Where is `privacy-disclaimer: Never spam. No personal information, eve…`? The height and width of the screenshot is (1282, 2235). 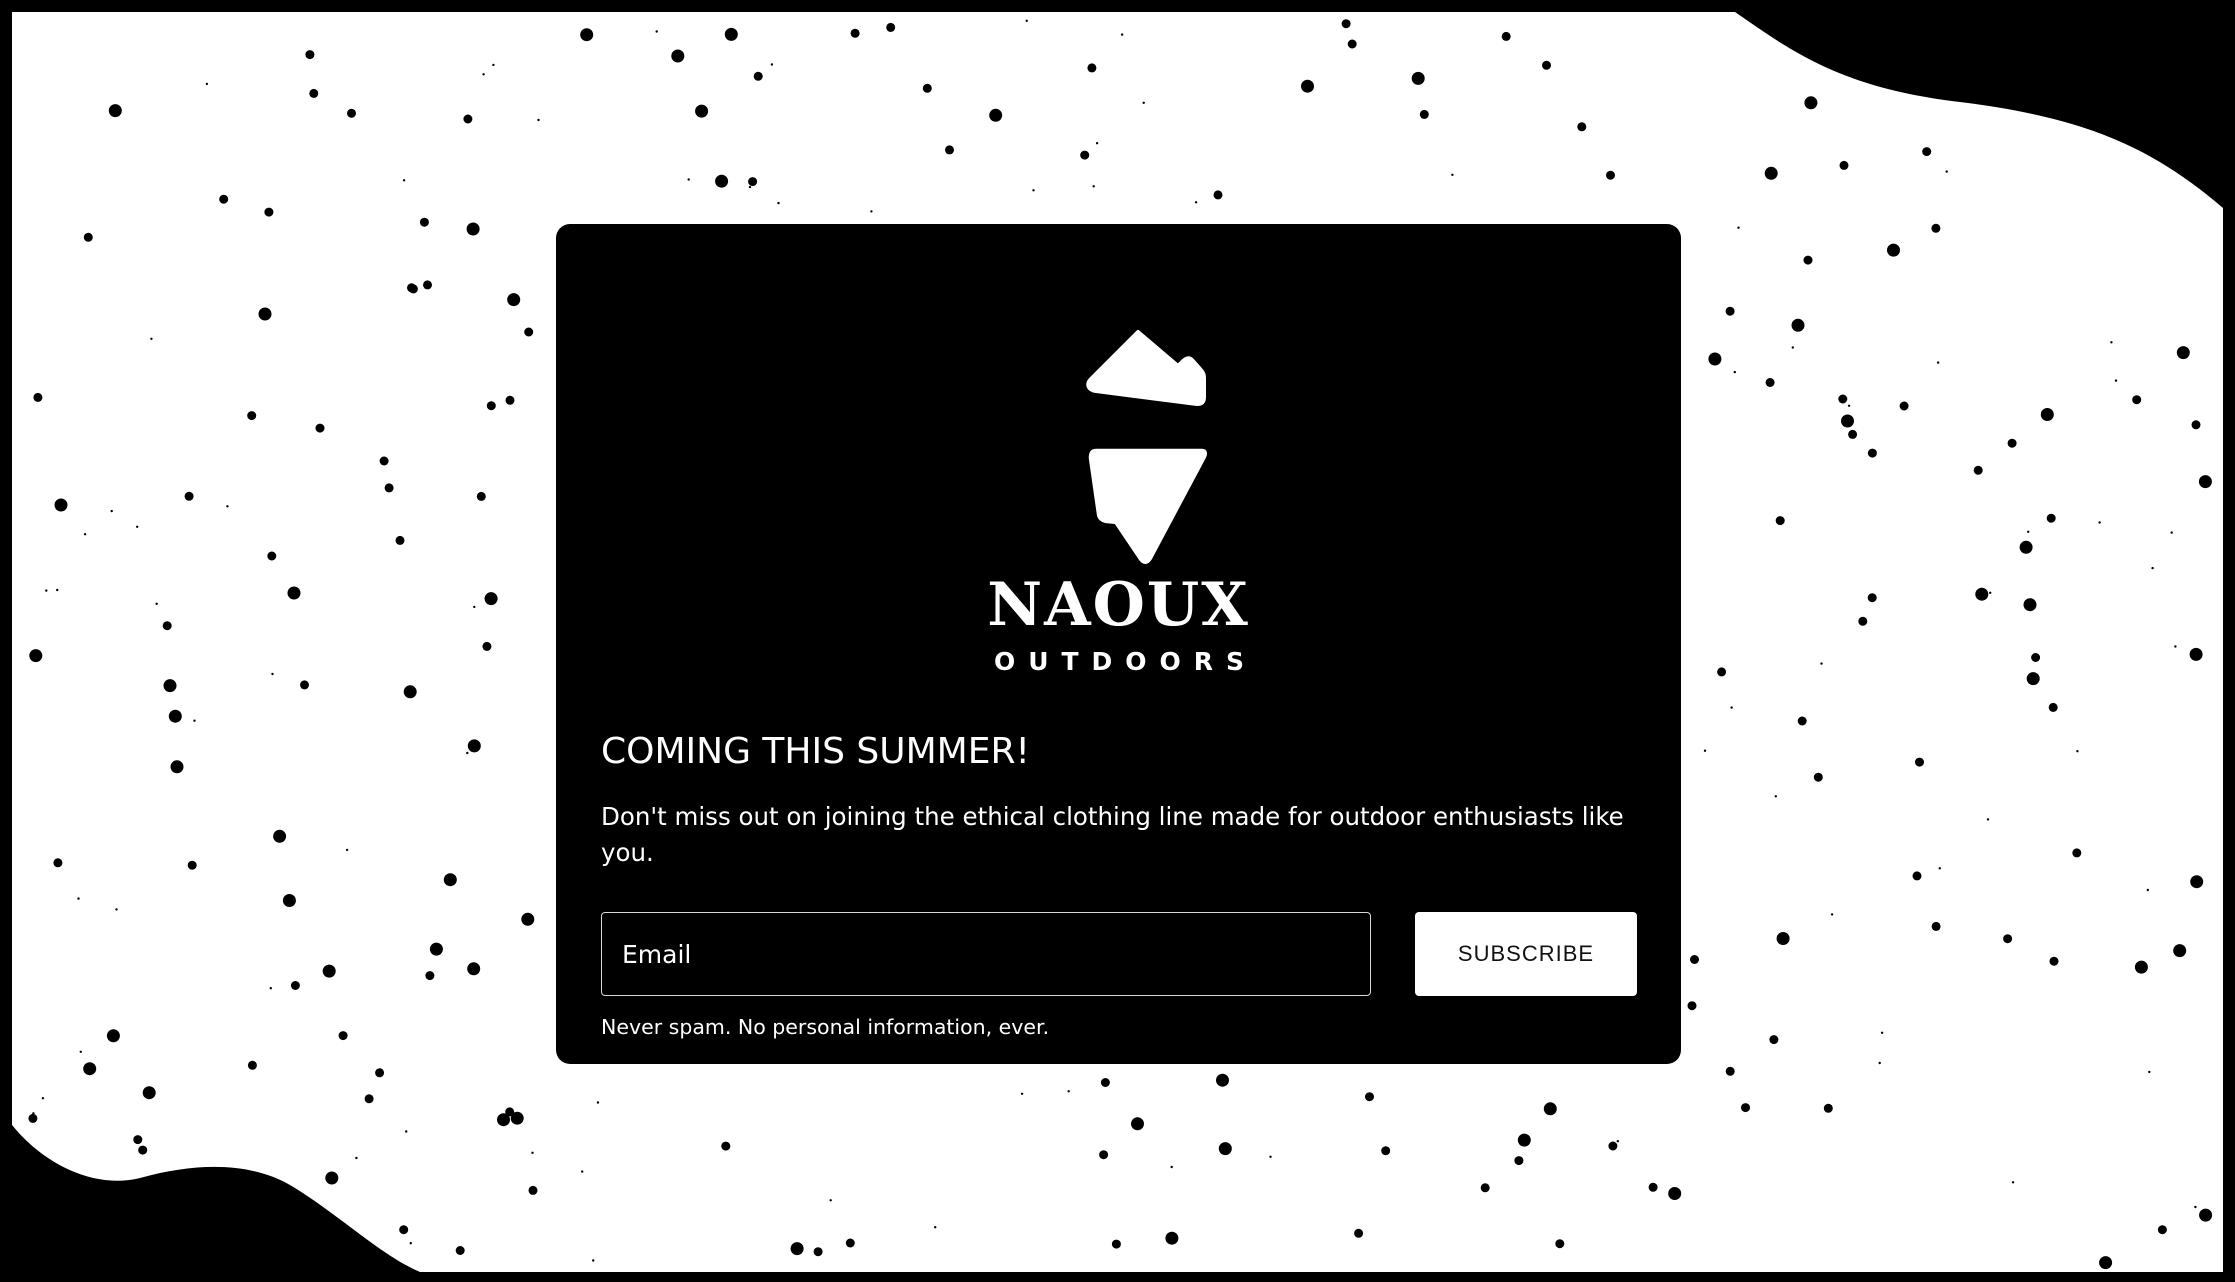
privacy-disclaimer: Never spam. No personal information, eve… is located at coordinates (825, 1027).